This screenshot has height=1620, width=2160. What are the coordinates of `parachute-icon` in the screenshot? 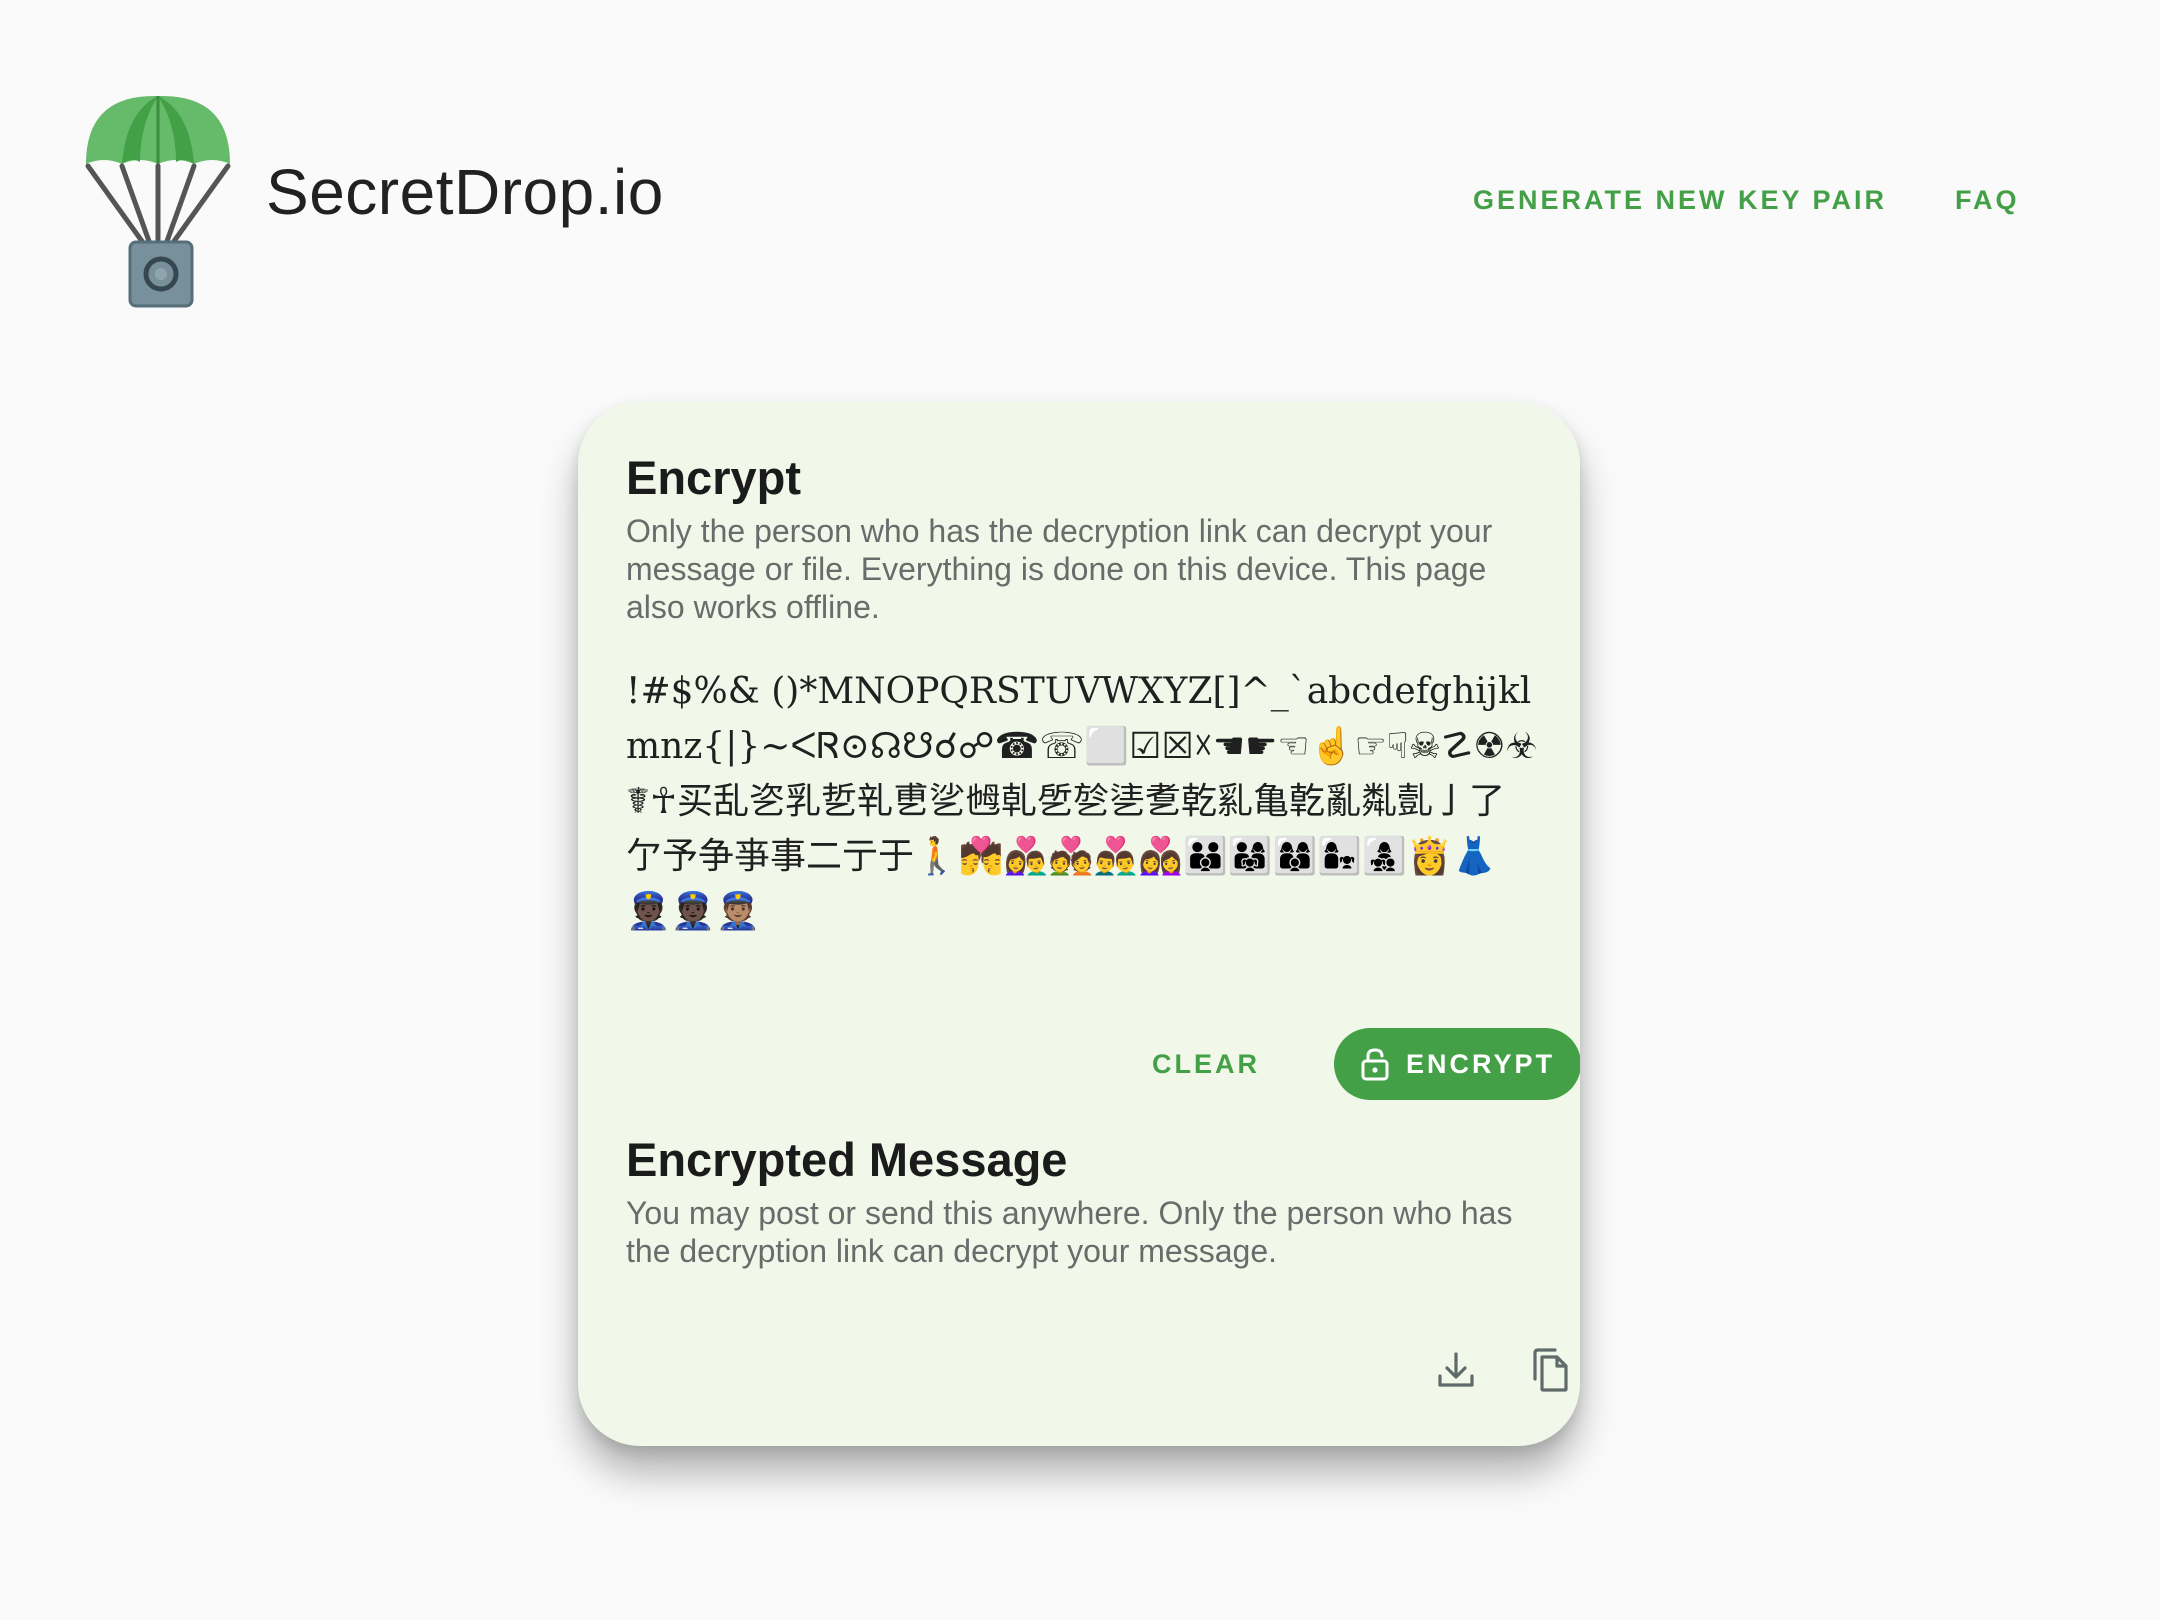 It's located at (158, 201).